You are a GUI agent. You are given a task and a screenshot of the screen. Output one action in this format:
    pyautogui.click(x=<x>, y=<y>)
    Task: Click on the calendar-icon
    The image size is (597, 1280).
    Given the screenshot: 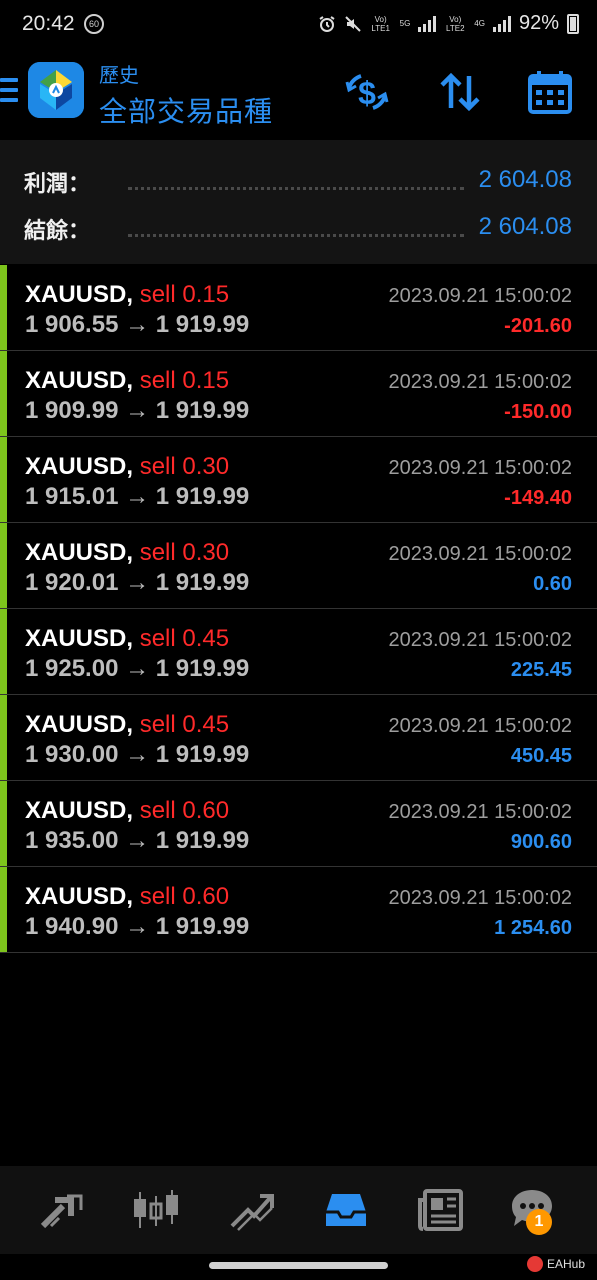 What is the action you would take?
    pyautogui.click(x=550, y=92)
    